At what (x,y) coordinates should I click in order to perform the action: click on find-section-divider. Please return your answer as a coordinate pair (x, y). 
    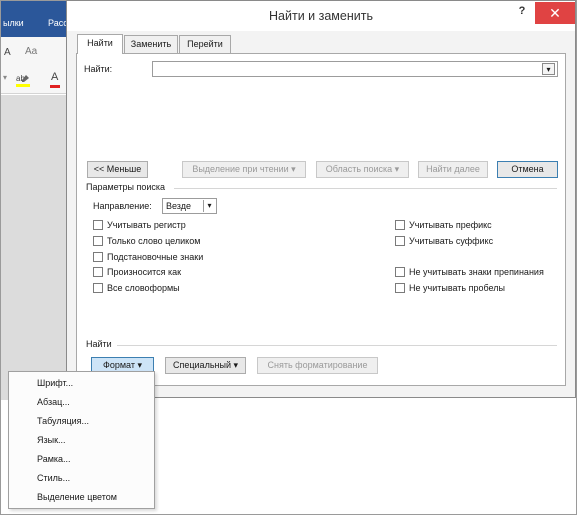
    Looking at the image, I should click on (337, 345).